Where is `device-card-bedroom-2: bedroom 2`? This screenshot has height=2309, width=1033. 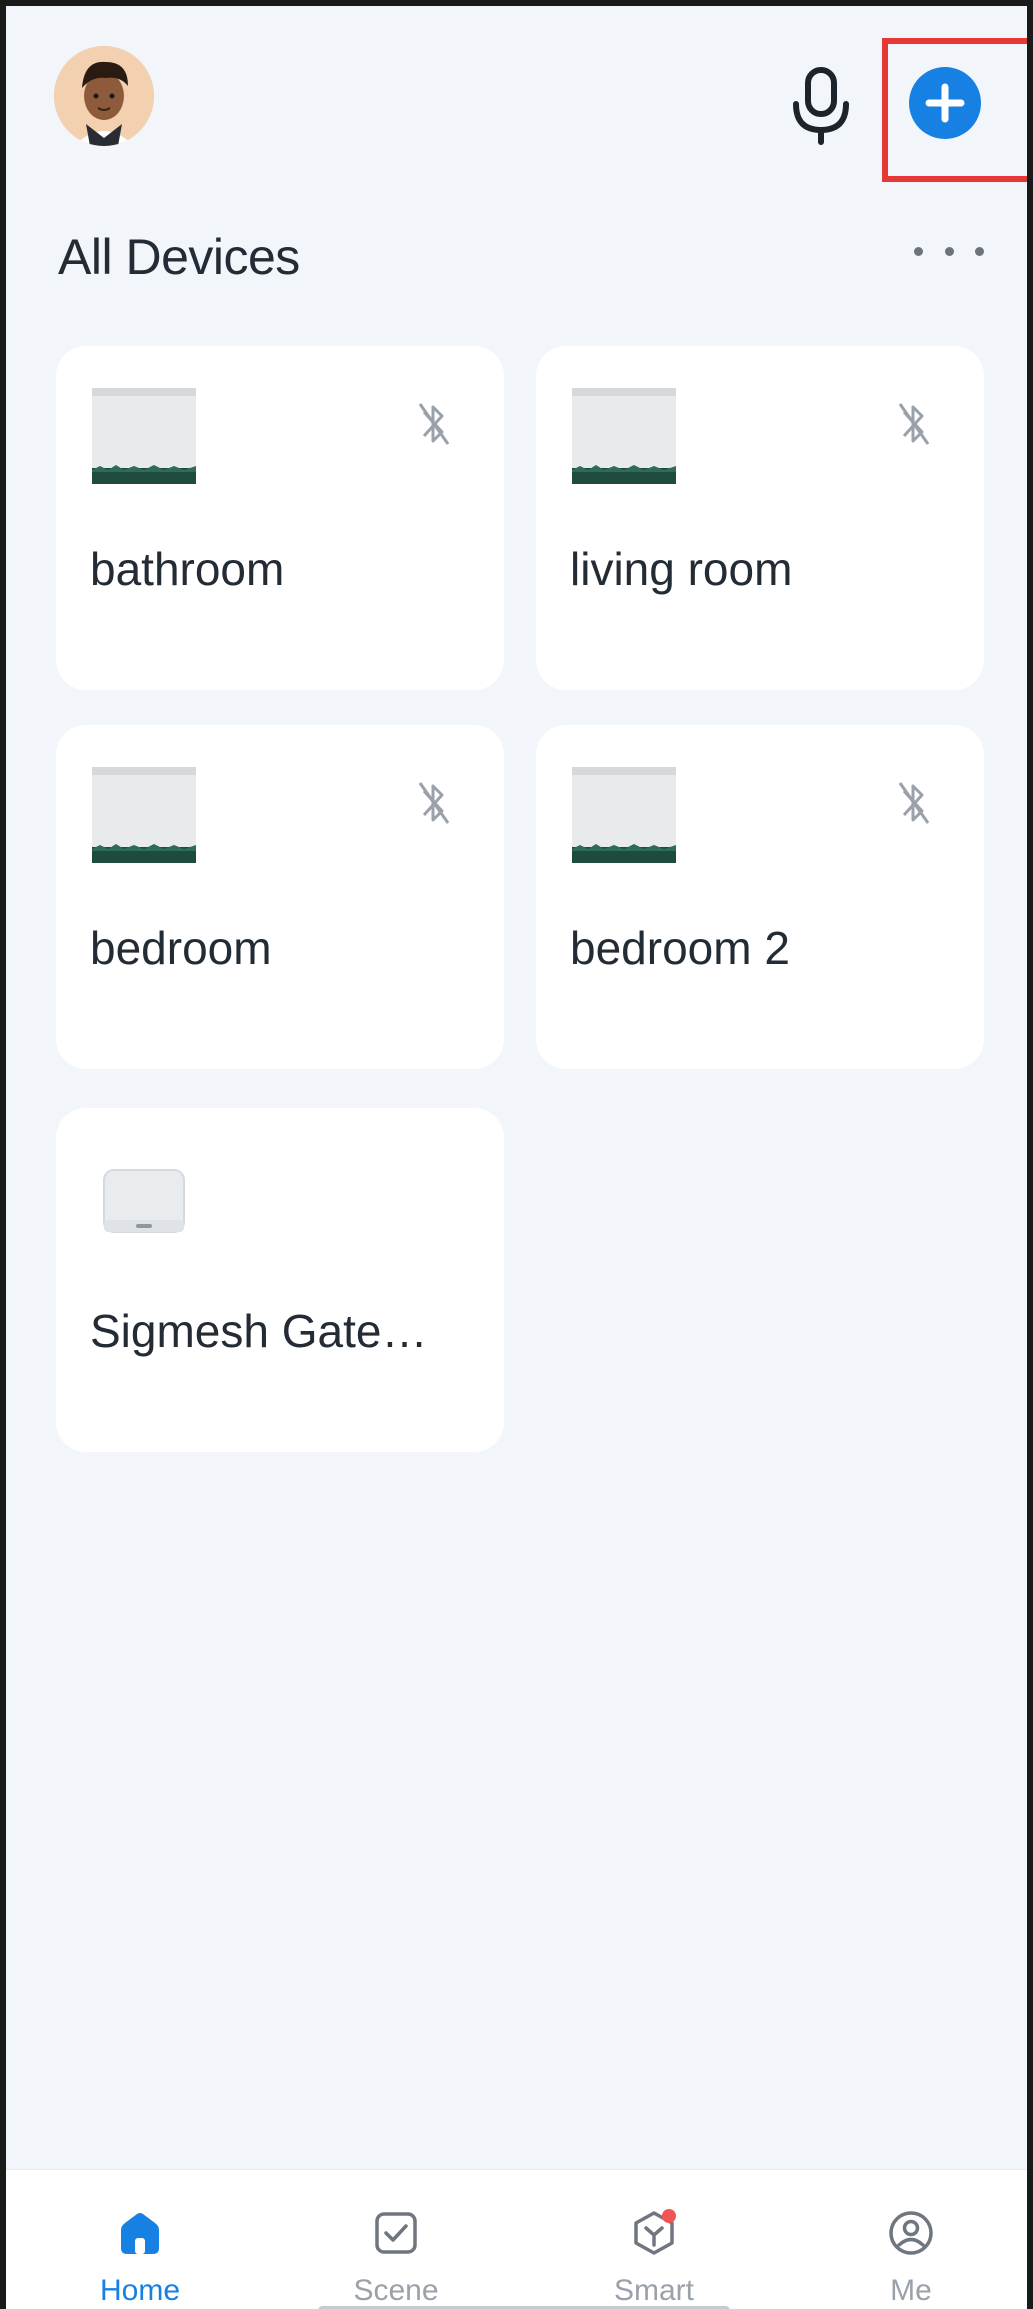
device-card-bedroom-2: bedroom 2 is located at coordinates (760, 897).